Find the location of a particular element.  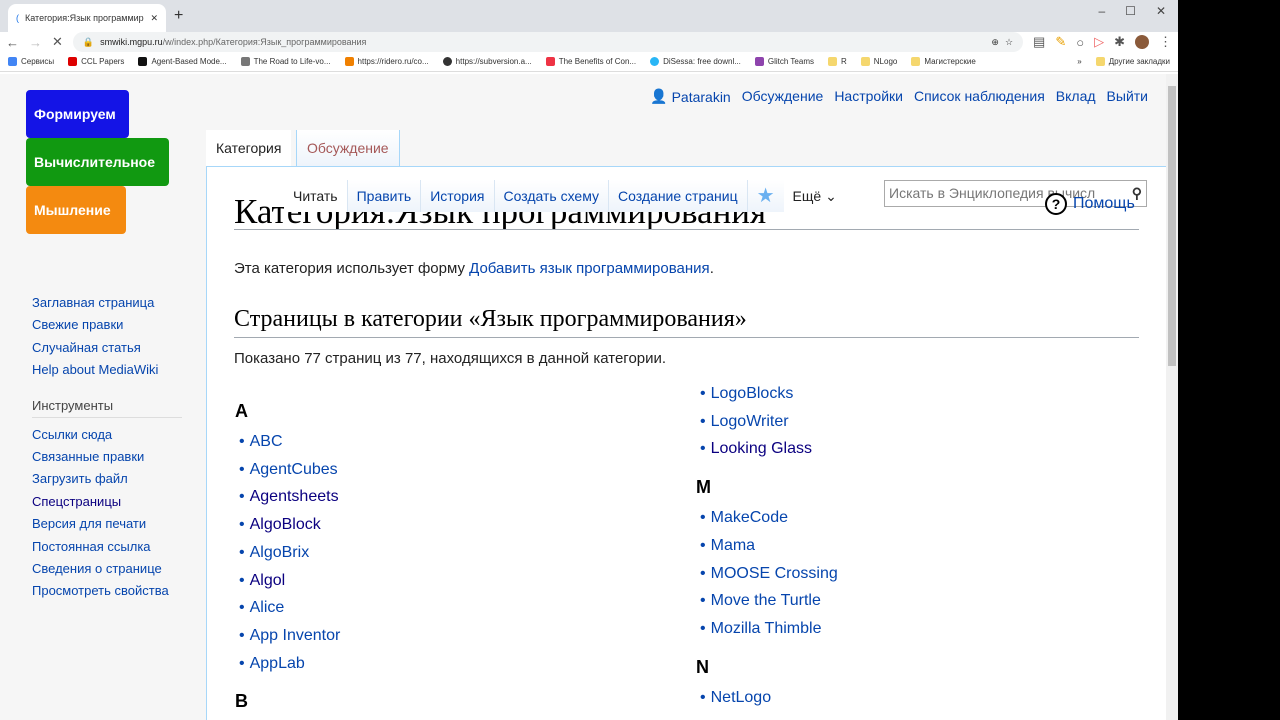

tool-related-changes: Связанные правки is located at coordinates (107, 457).